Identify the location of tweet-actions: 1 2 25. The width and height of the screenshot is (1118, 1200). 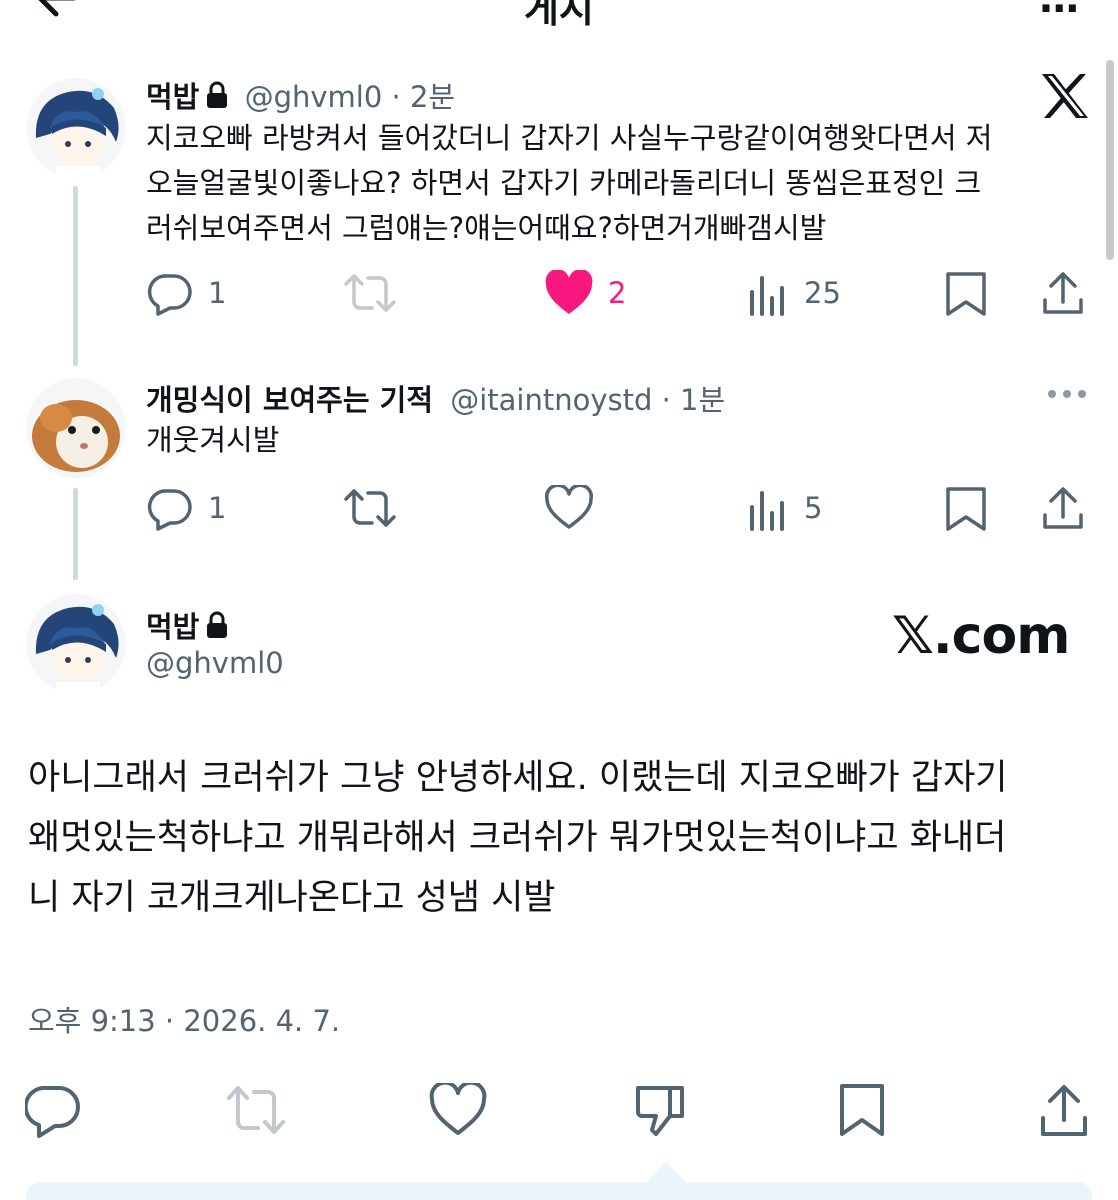
(621, 293).